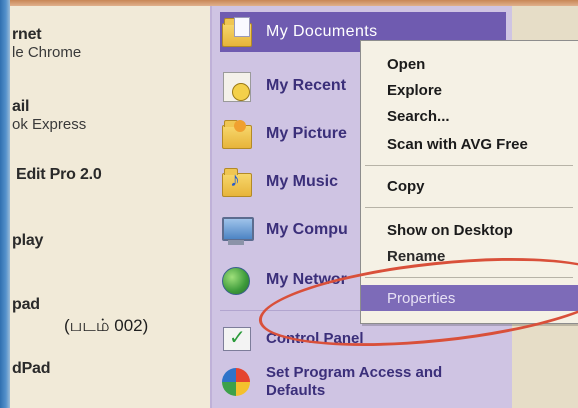 This screenshot has height=408, width=578. What do you see at coordinates (49, 124) in the screenshot?
I see `program-subtitle: ok Express` at bounding box center [49, 124].